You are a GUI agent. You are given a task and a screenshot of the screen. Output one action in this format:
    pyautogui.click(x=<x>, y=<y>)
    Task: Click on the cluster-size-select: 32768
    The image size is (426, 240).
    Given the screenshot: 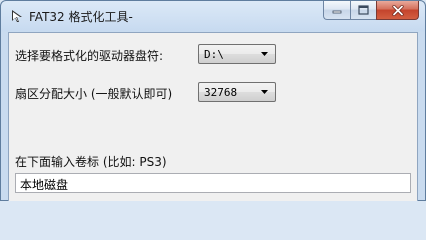 What is the action you would take?
    pyautogui.click(x=237, y=92)
    